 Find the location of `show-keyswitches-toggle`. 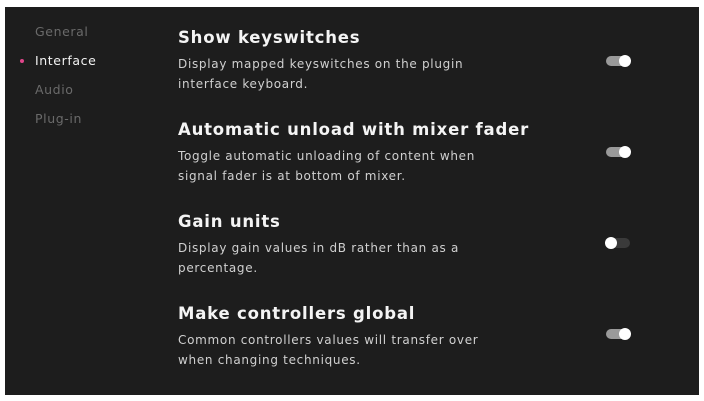

show-keyswitches-toggle is located at coordinates (618, 61).